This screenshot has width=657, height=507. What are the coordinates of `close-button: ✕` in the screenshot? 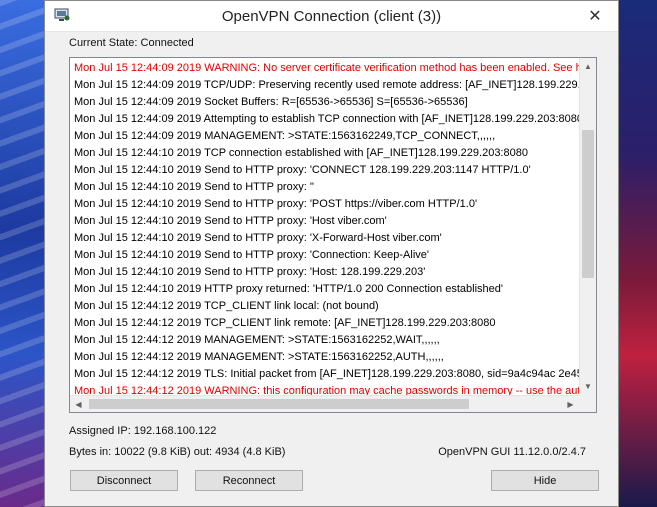 It's located at (595, 15).